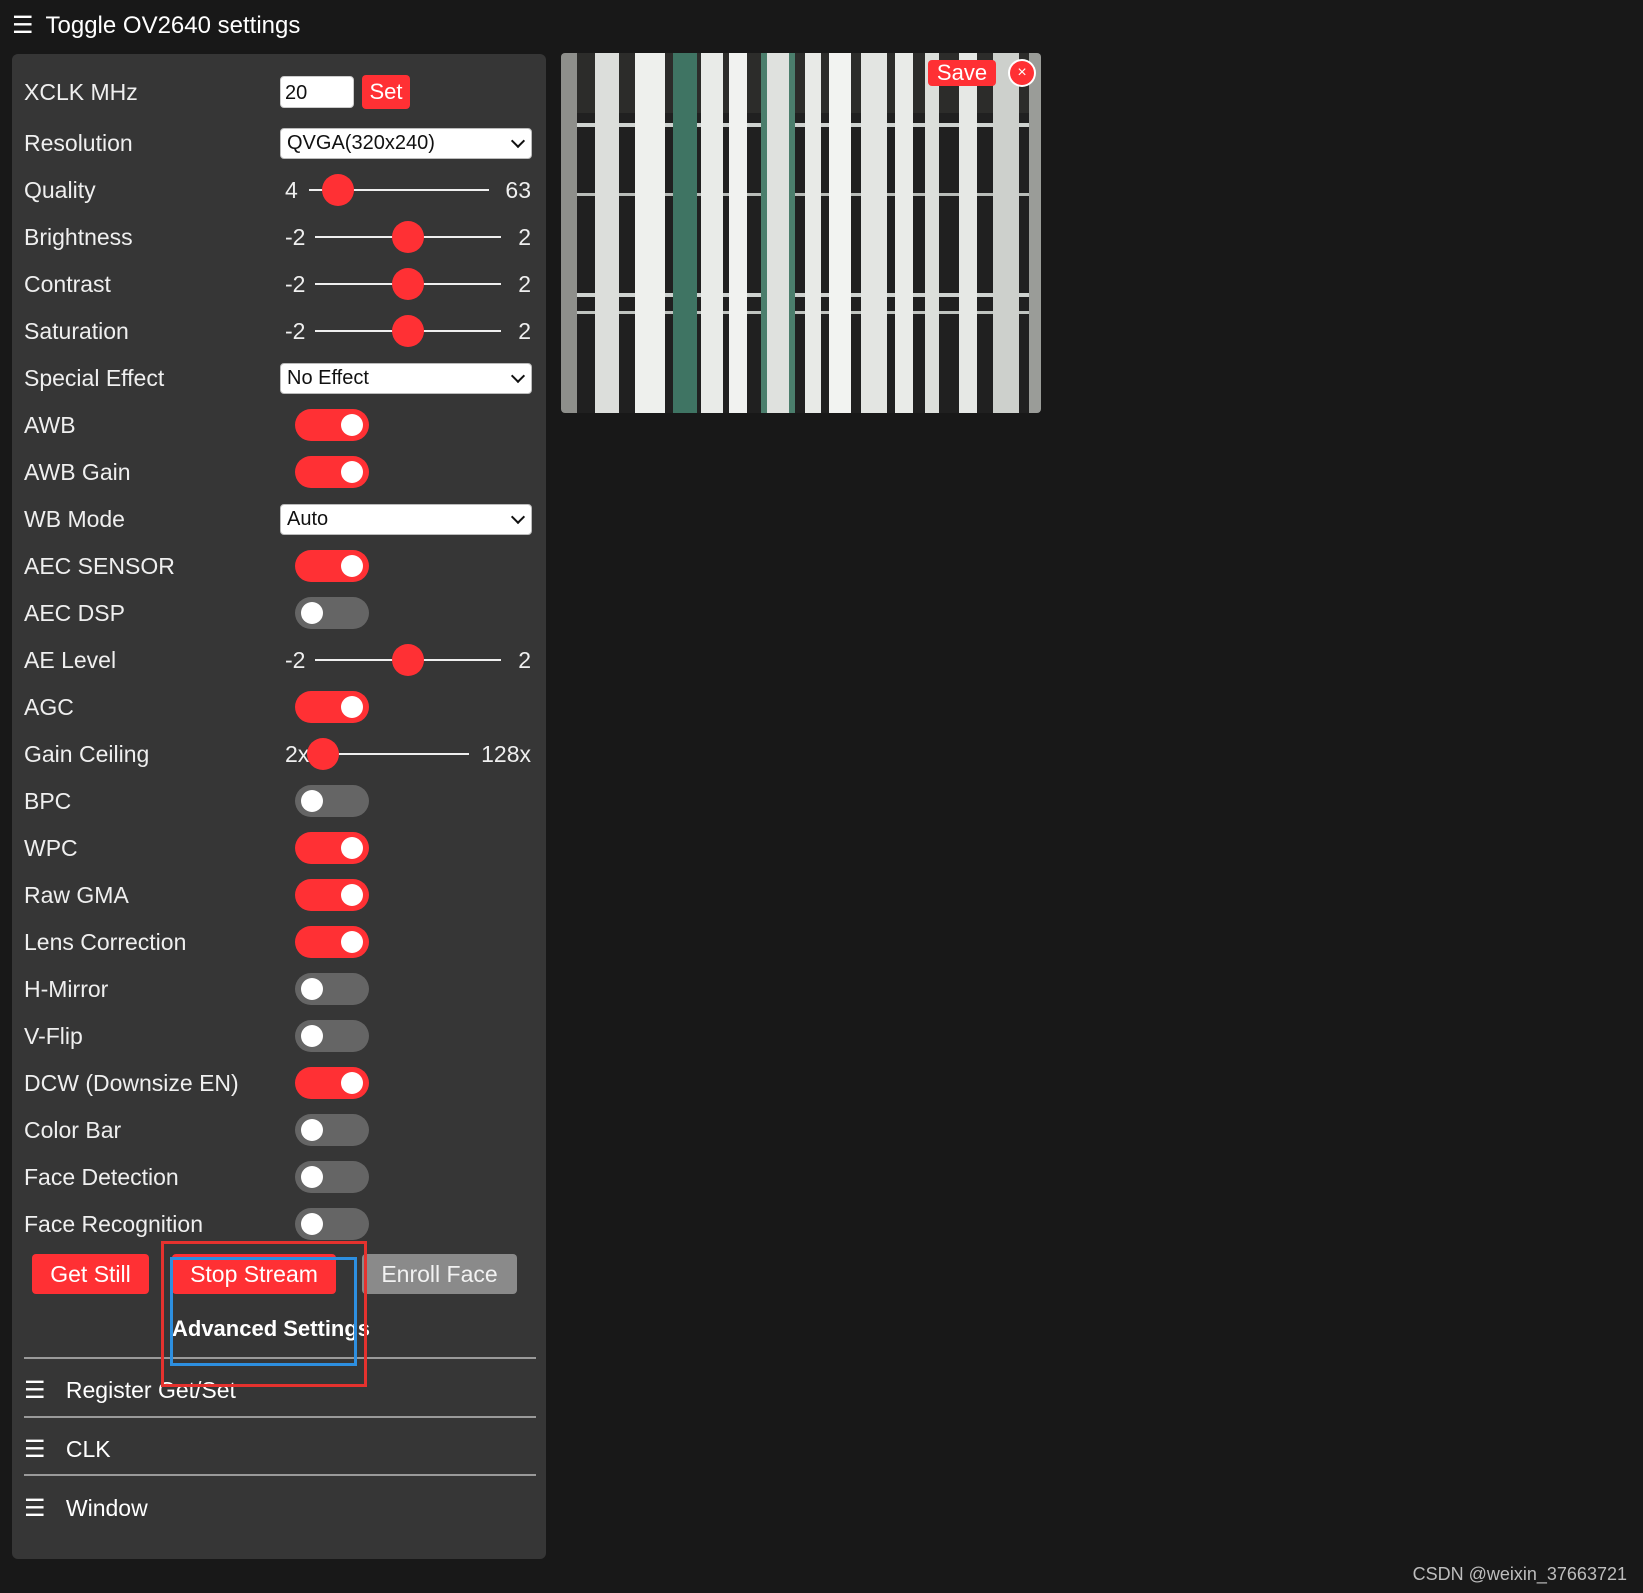  What do you see at coordinates (279, 1177) in the screenshot?
I see `face-detection-row: Face Detection` at bounding box center [279, 1177].